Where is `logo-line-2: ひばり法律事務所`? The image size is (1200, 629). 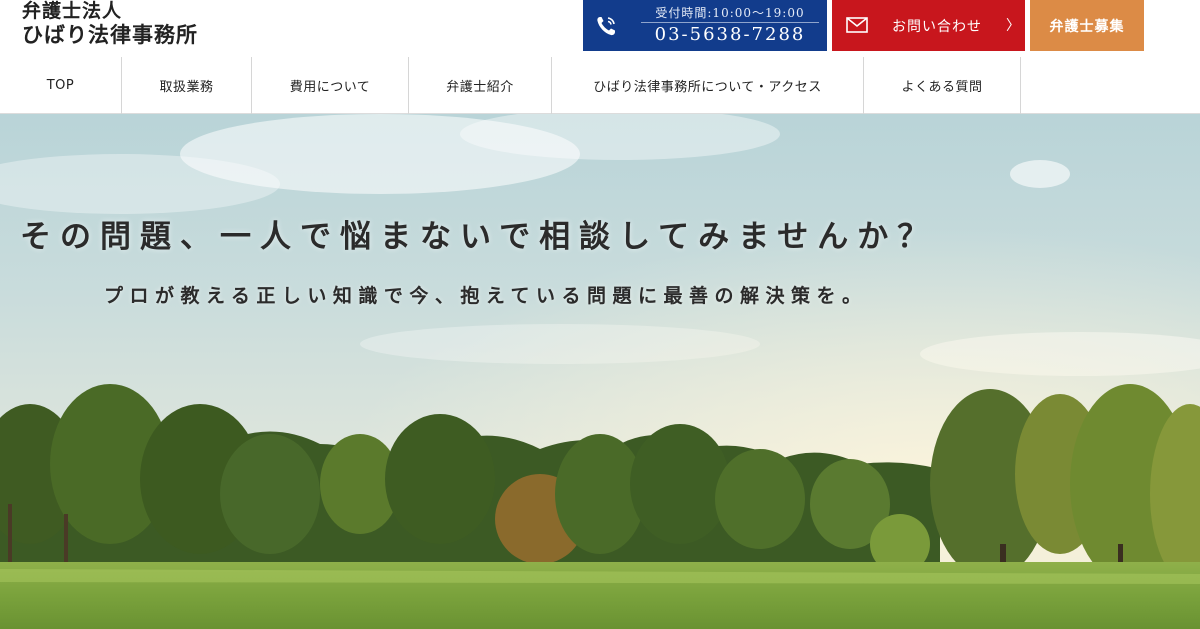 logo-line-2: ひばり法律事務所 is located at coordinates (110, 35).